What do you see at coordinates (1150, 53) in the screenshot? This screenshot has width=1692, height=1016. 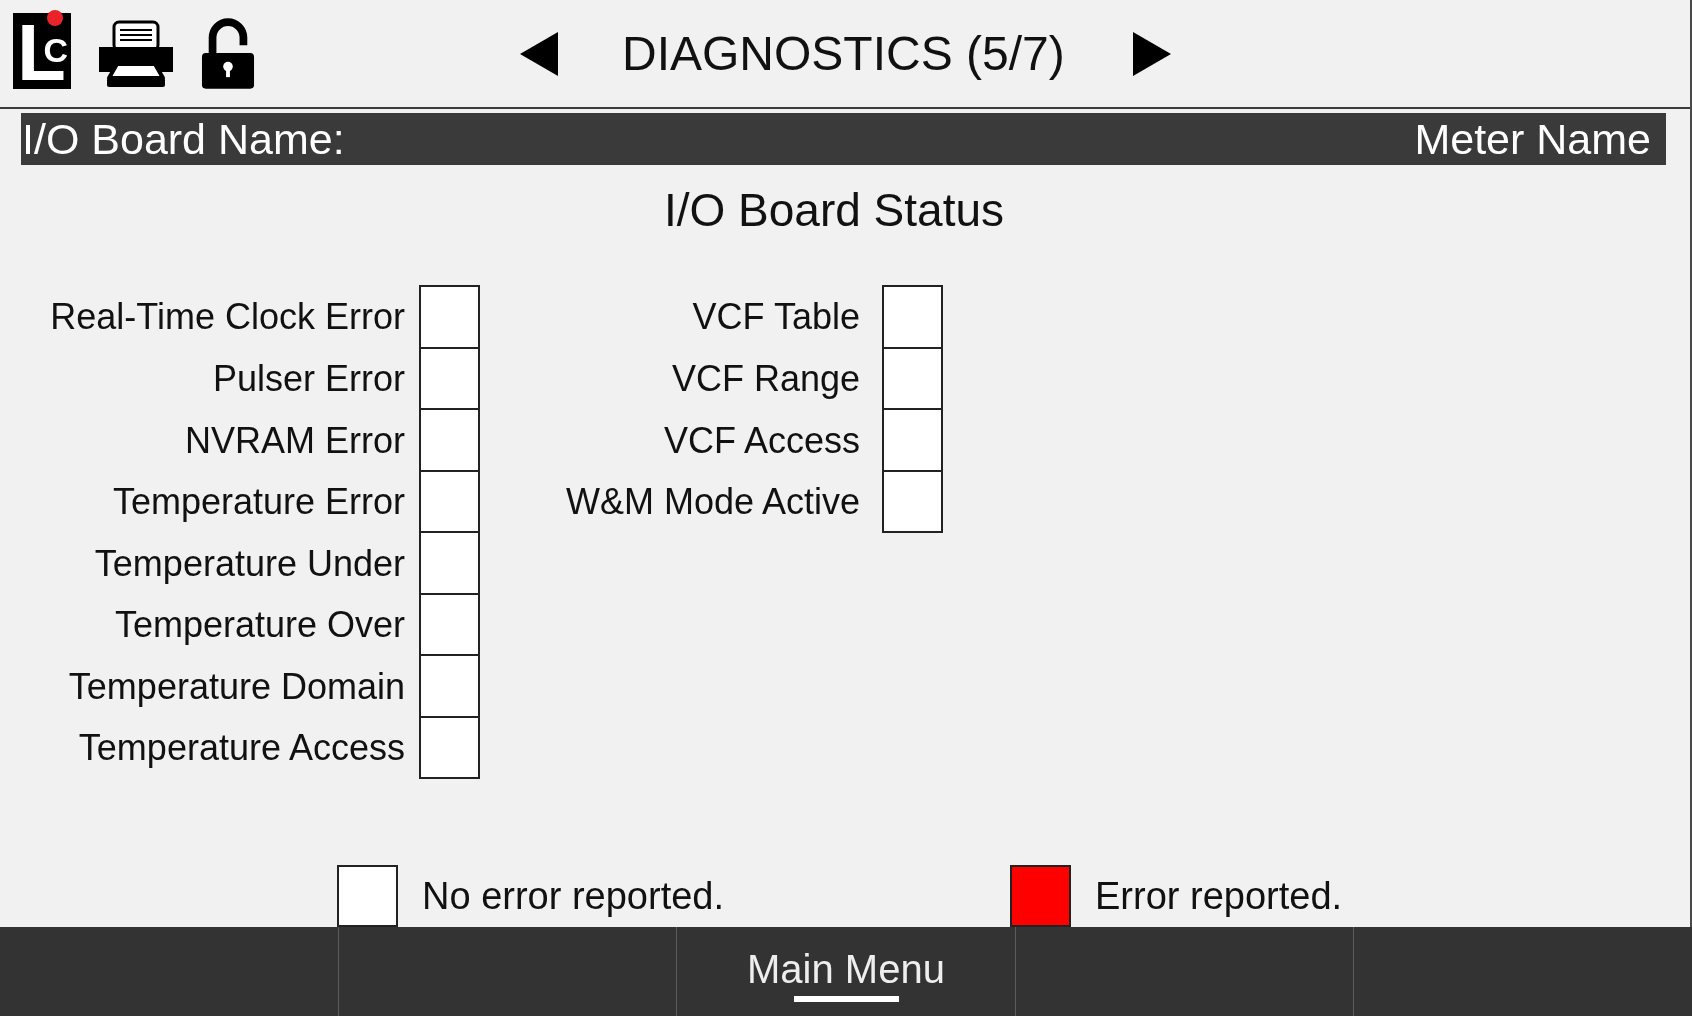 I see `right-arrow-icon` at bounding box center [1150, 53].